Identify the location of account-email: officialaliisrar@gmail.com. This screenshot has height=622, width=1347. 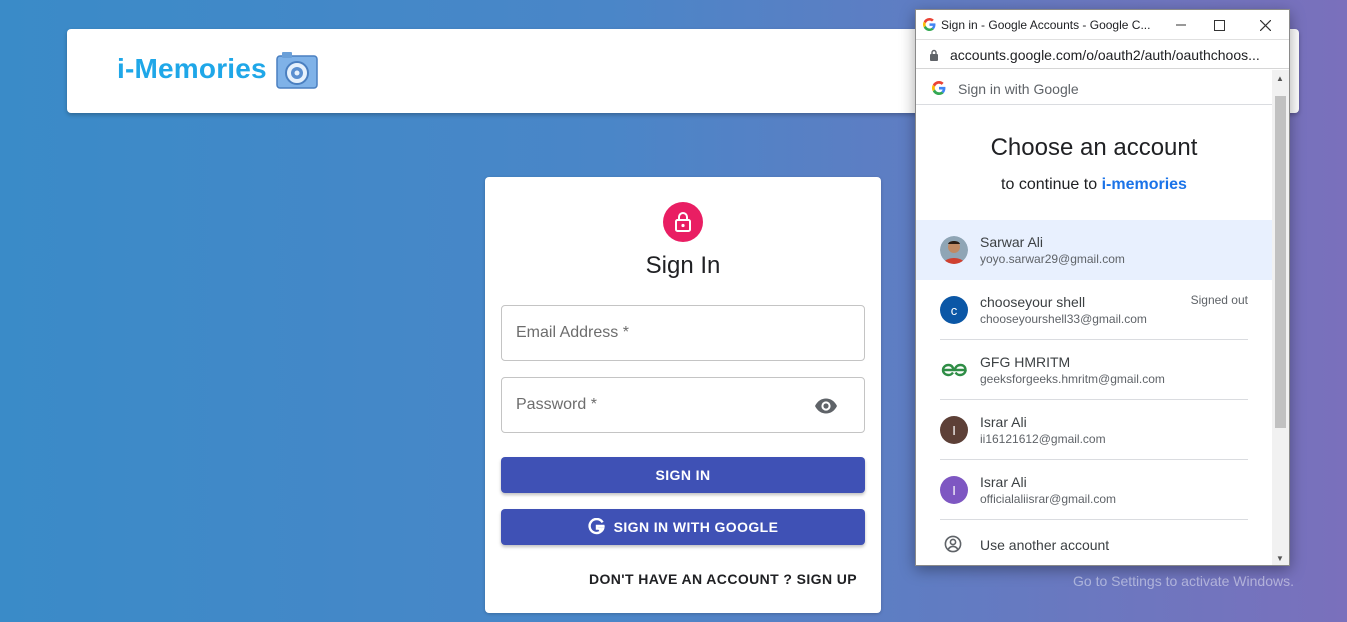
(1048, 499).